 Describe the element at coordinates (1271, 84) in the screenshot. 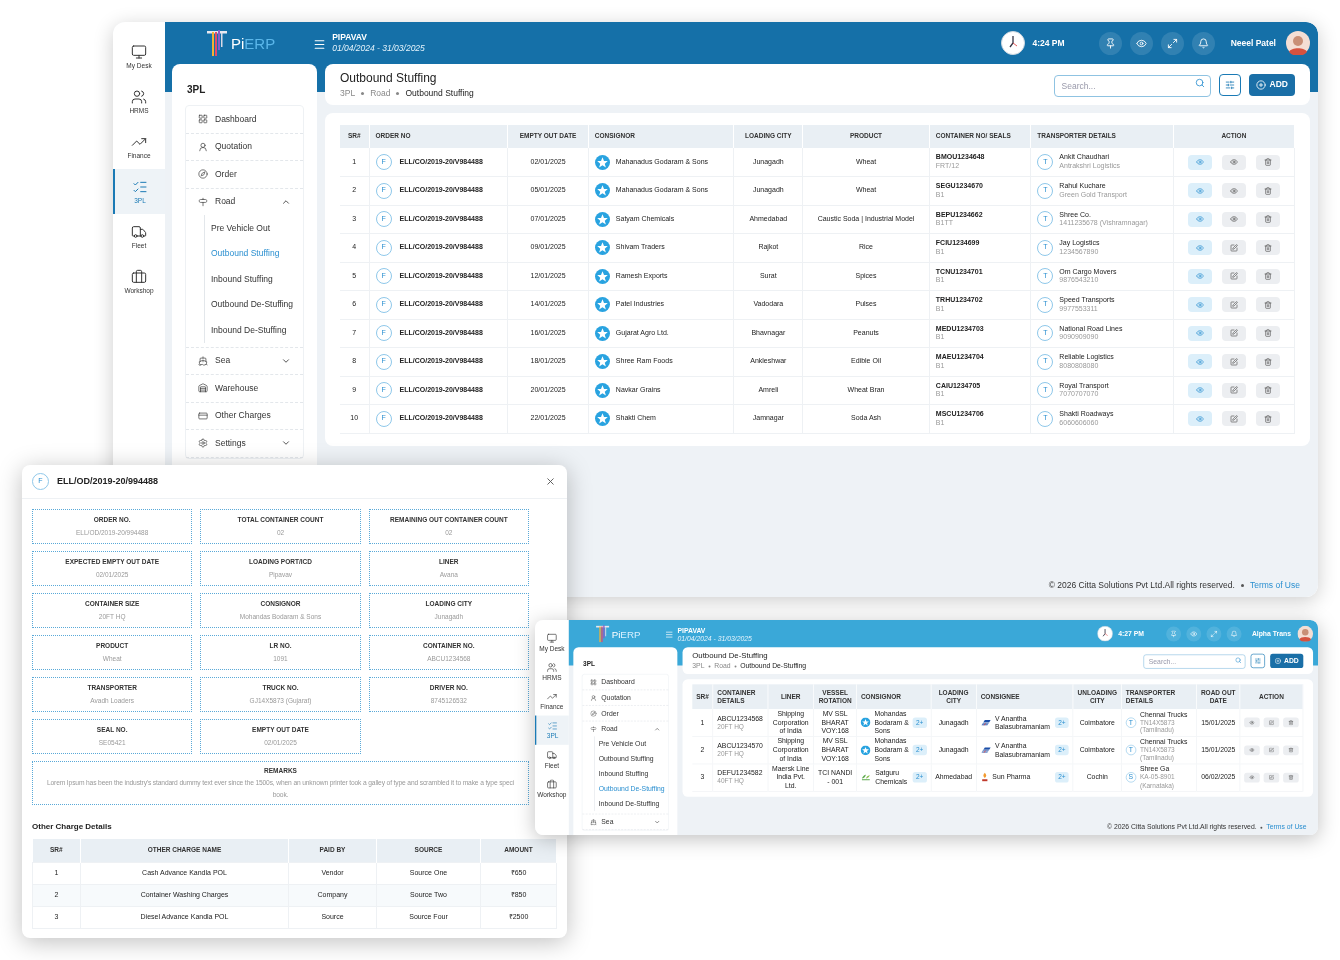

I see `add-button: ADD` at that location.